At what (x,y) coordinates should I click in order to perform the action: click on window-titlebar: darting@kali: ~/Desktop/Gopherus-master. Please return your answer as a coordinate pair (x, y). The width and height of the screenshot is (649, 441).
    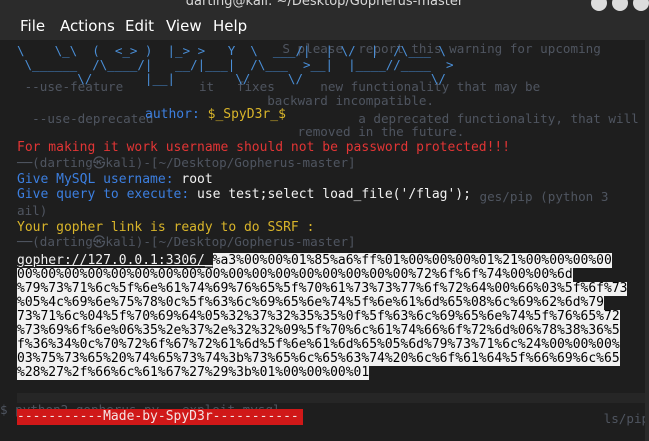
    Looking at the image, I should click on (324, 7).